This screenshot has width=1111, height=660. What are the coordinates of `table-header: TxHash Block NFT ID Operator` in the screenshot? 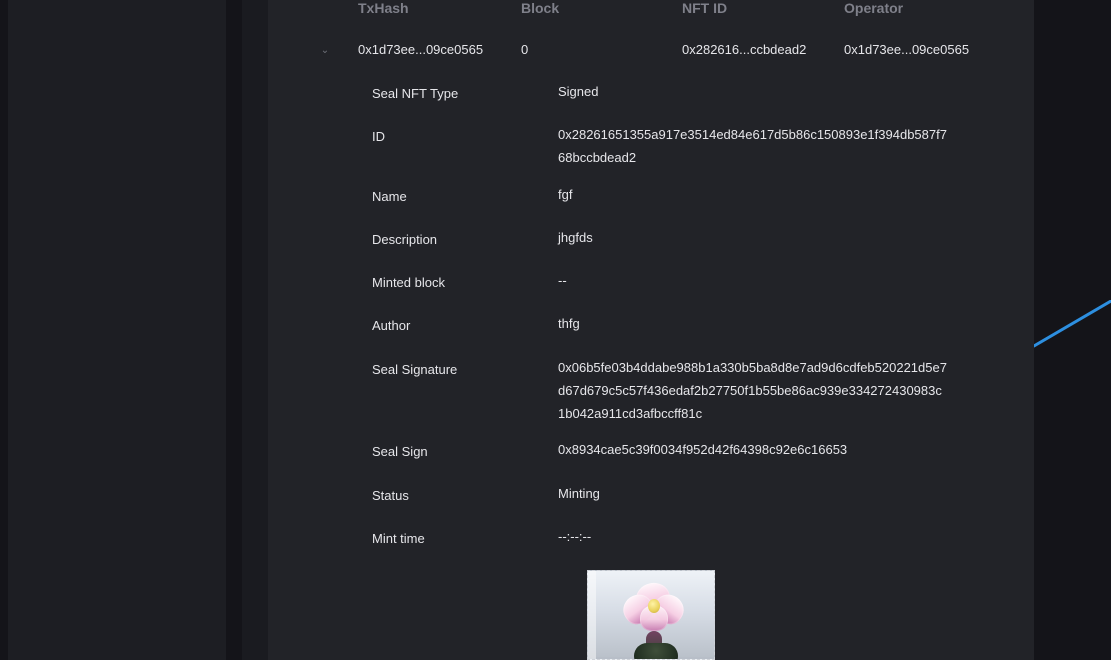 It's located at (651, 10).